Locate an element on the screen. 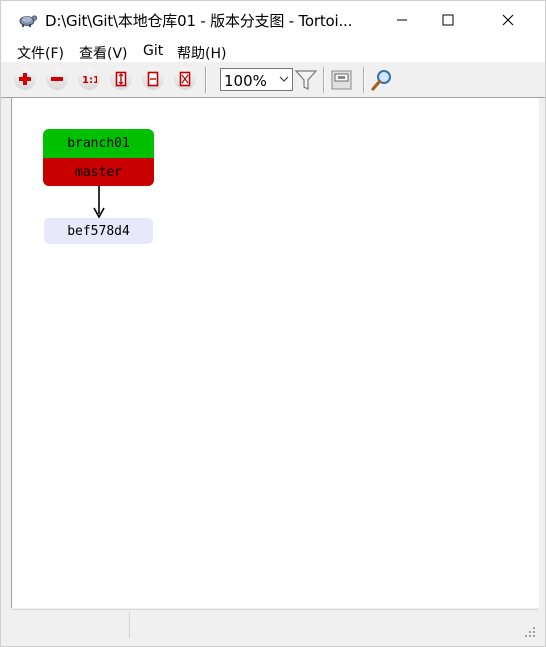  branch-label: branch01 is located at coordinates (98, 143).